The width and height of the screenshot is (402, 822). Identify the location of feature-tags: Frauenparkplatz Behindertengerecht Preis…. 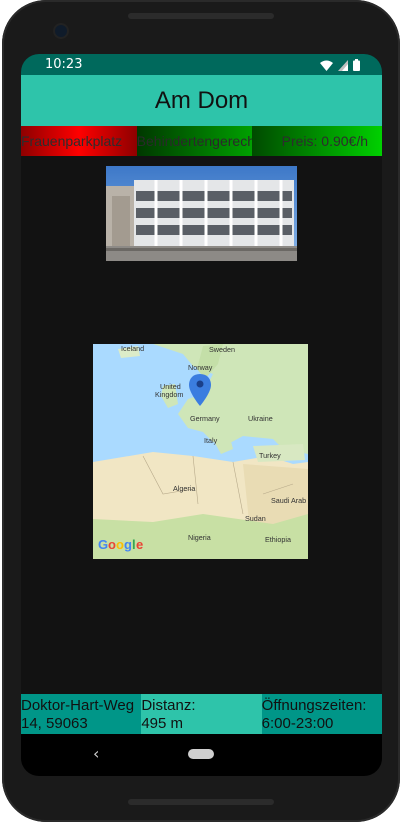
(201, 141).